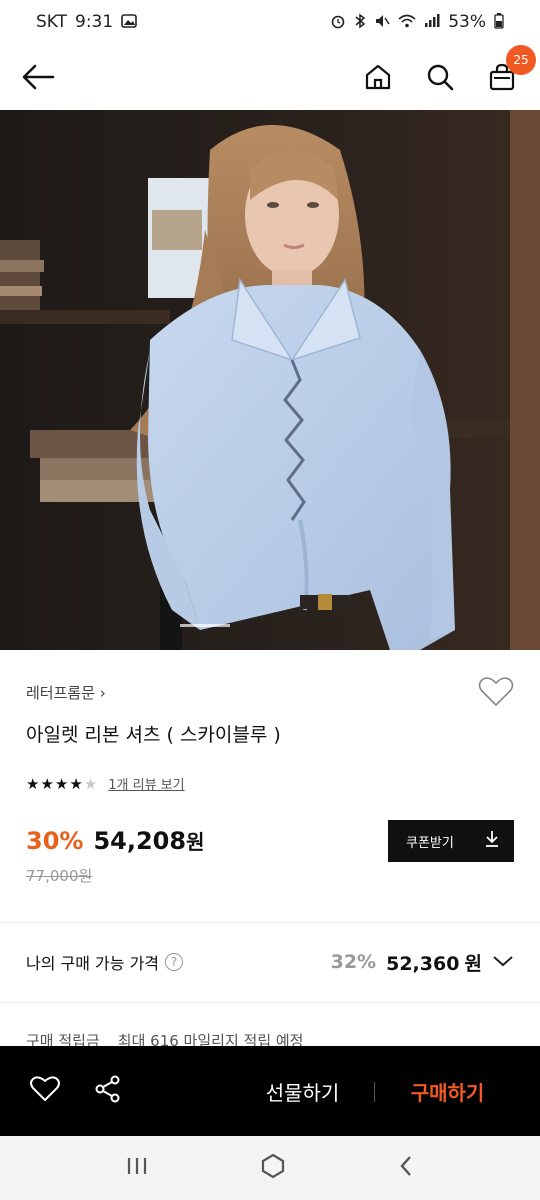 The width and height of the screenshot is (540, 1200). I want to click on my-price-label-group: 나의 구매 가능 가격 ?, so click(105, 962).